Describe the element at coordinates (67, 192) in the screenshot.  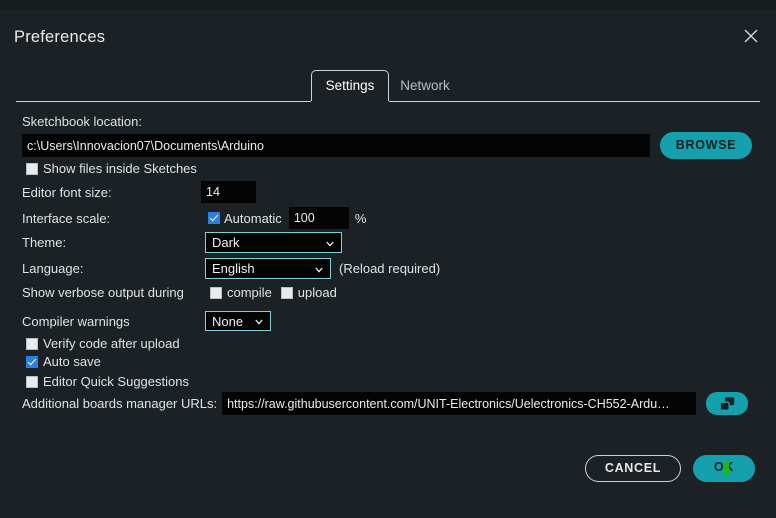
I see `editor-font-size-label: Editor font size:` at that location.